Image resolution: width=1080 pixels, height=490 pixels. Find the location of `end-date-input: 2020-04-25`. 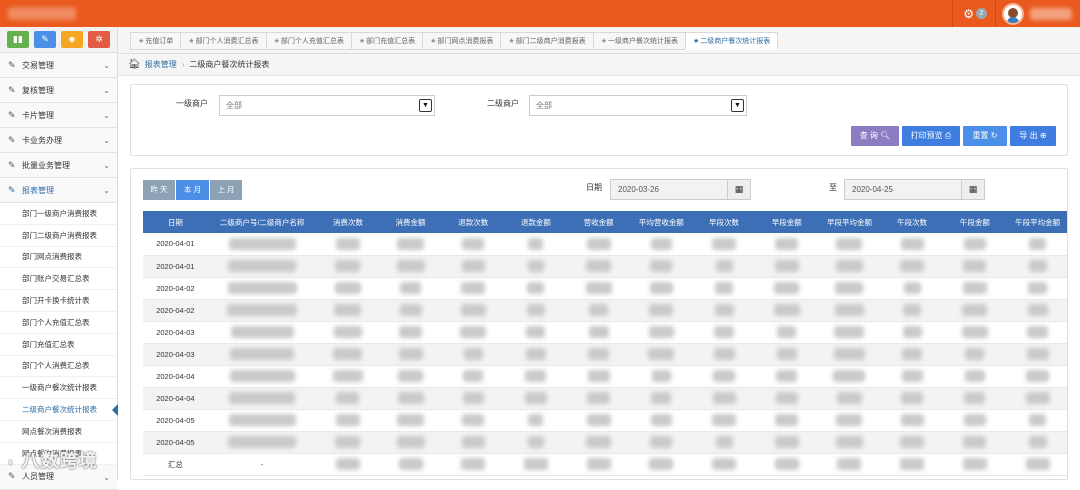

end-date-input: 2020-04-25 is located at coordinates (903, 189).